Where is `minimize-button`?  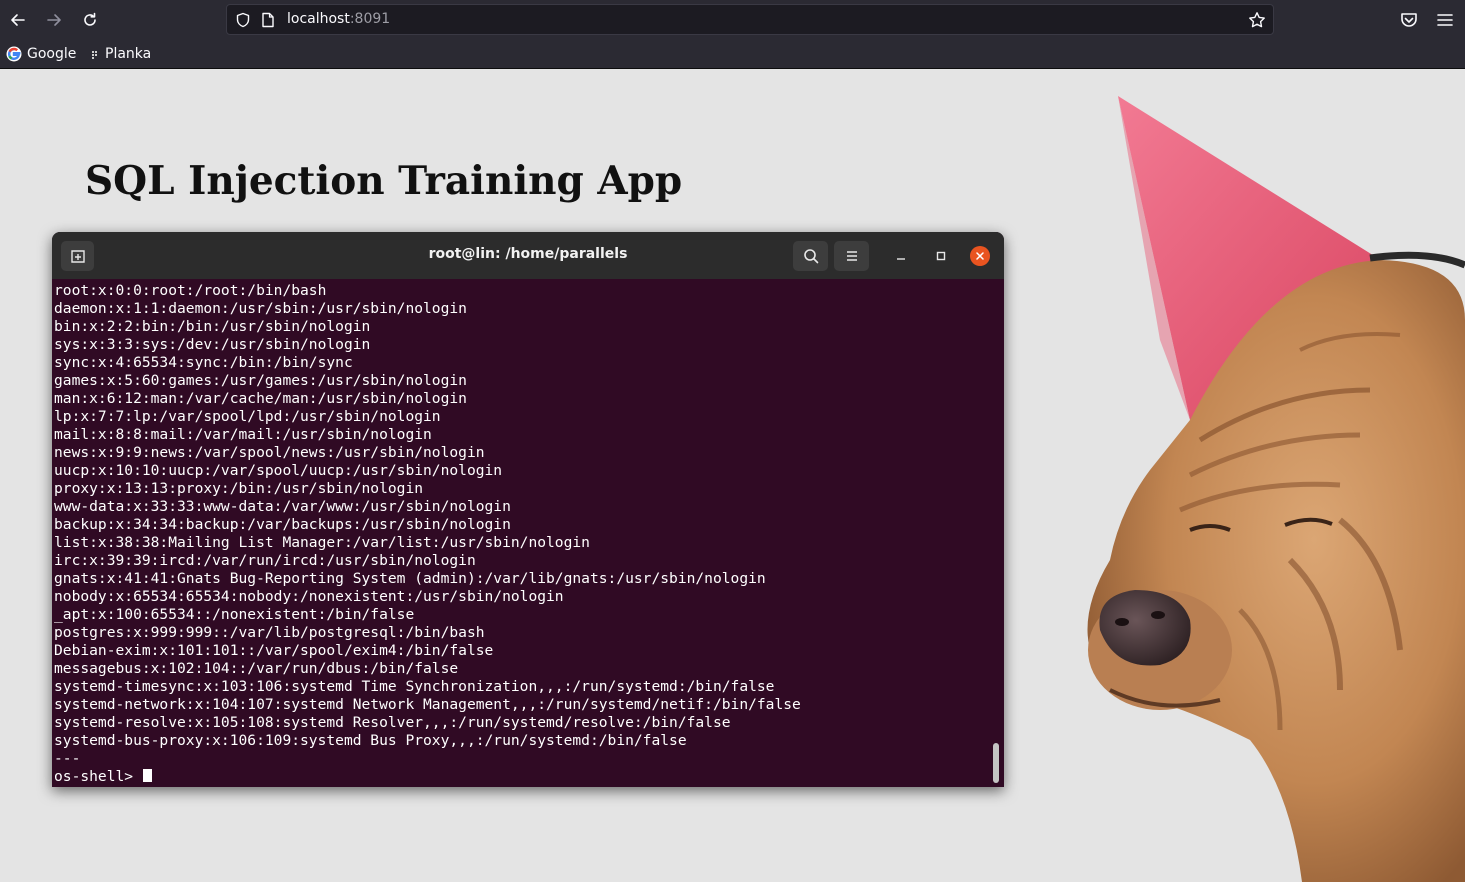
minimize-button is located at coordinates (901, 256).